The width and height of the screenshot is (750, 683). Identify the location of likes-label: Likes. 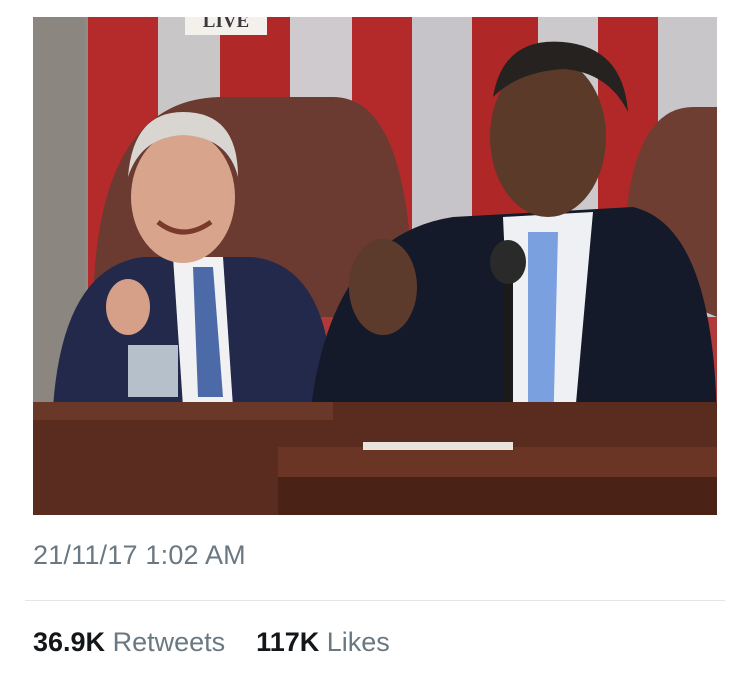
(358, 642).